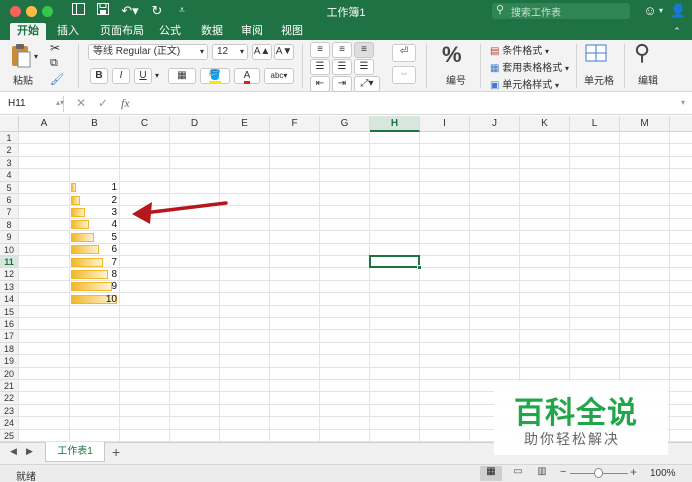  Describe the element at coordinates (252, 31) in the screenshot. I see `tab-review: 审阅` at that location.